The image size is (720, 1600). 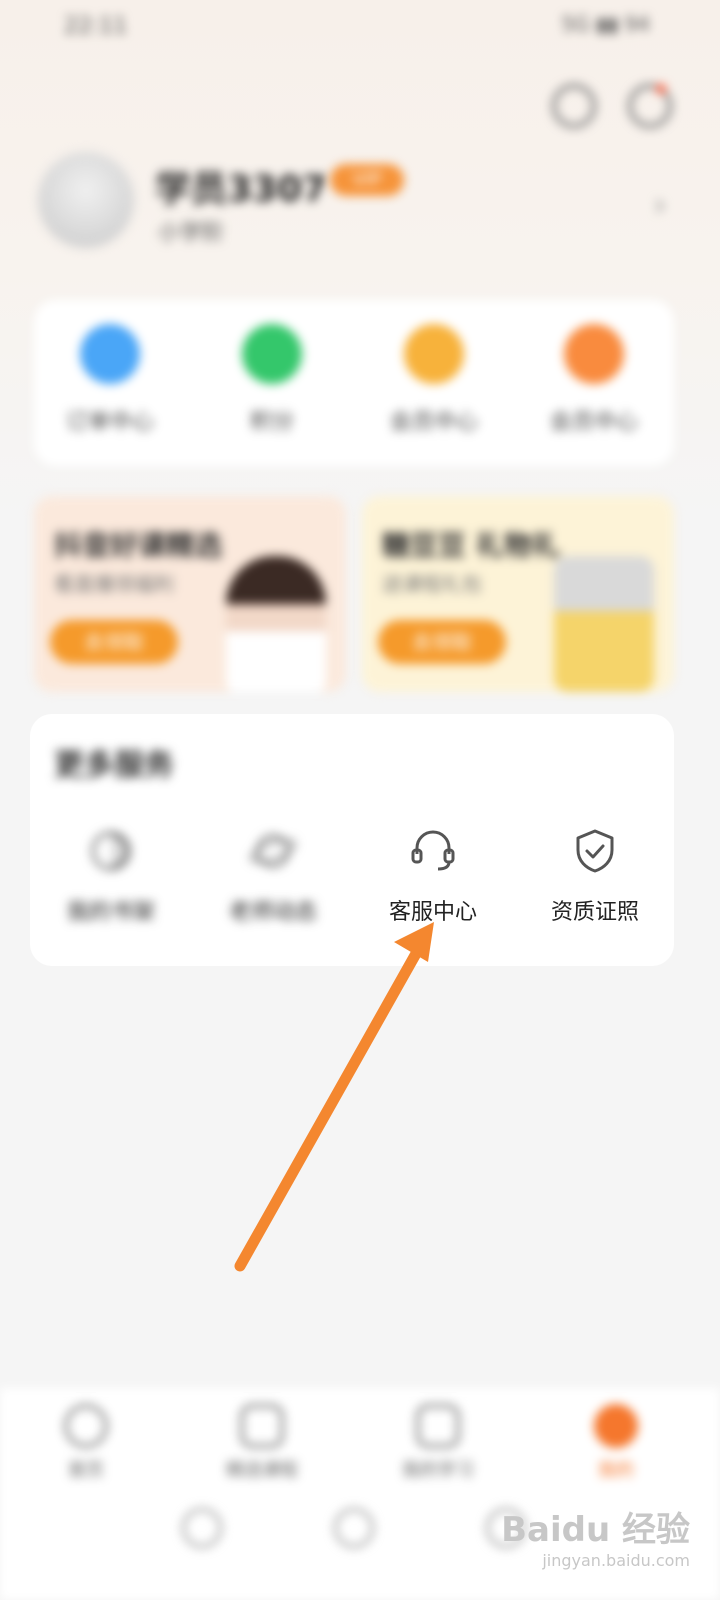 I want to click on nav-label: 精选课程, so click(x=262, y=1470).